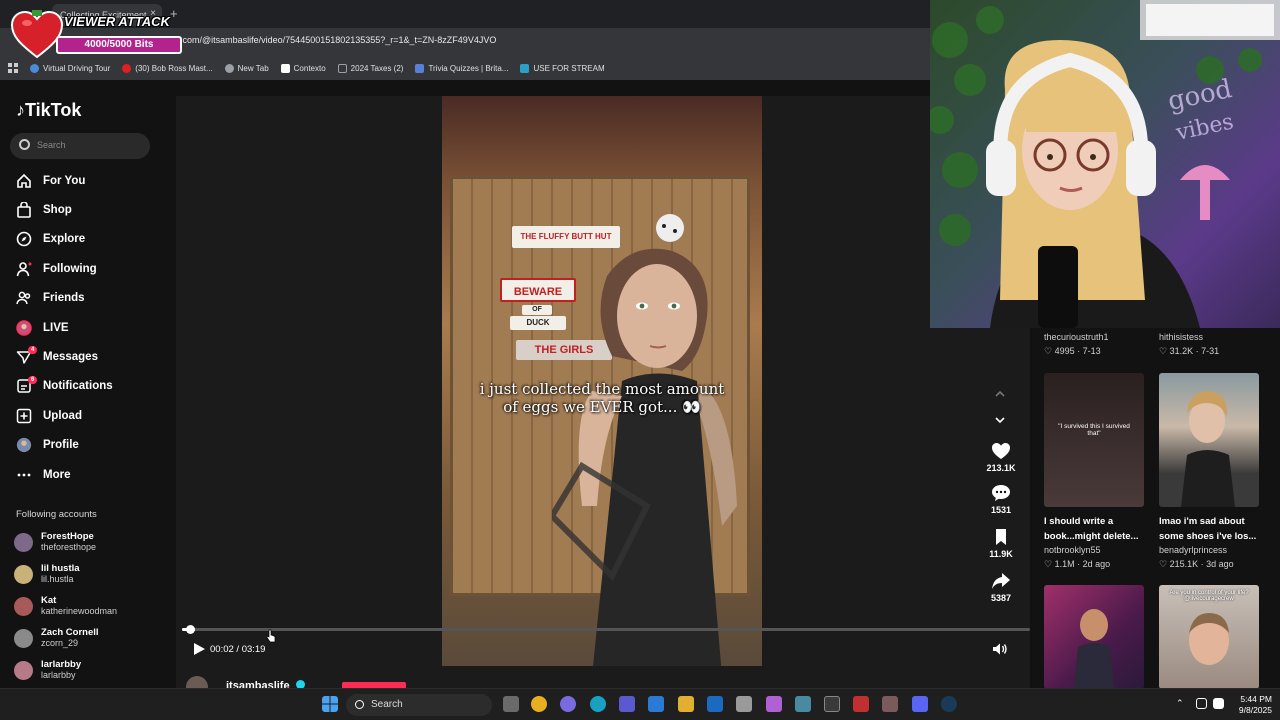 The image size is (1280, 720). I want to click on suggestion-user: benadyrlprincess, so click(1193, 550).